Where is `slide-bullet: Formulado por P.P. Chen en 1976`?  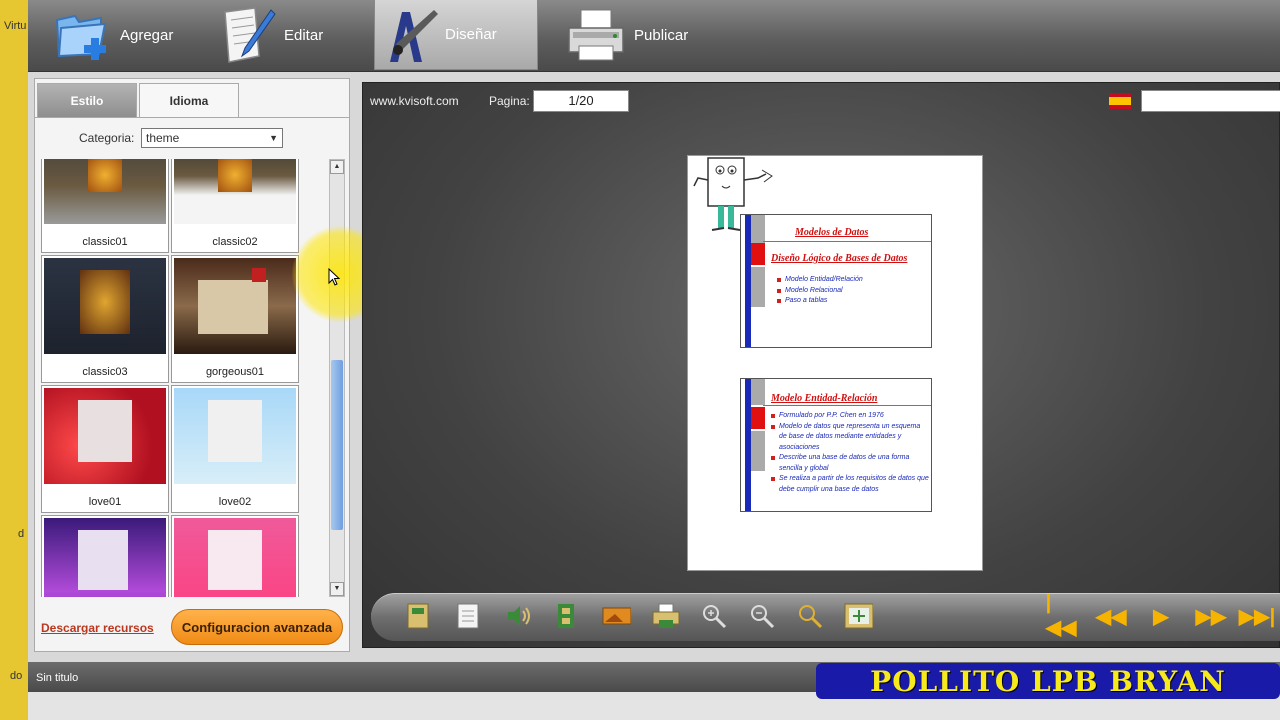 slide-bullet: Formulado por P.P. Chen en 1976 is located at coordinates (850, 416).